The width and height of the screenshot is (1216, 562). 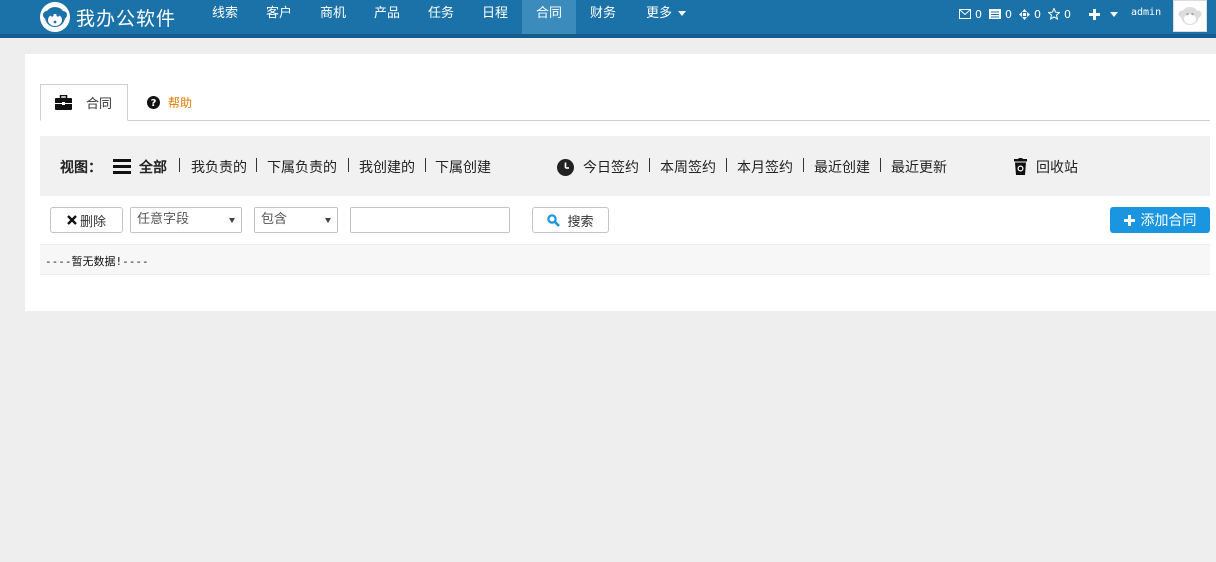 I want to click on tab-help: ? 帮助, so click(x=169, y=102).